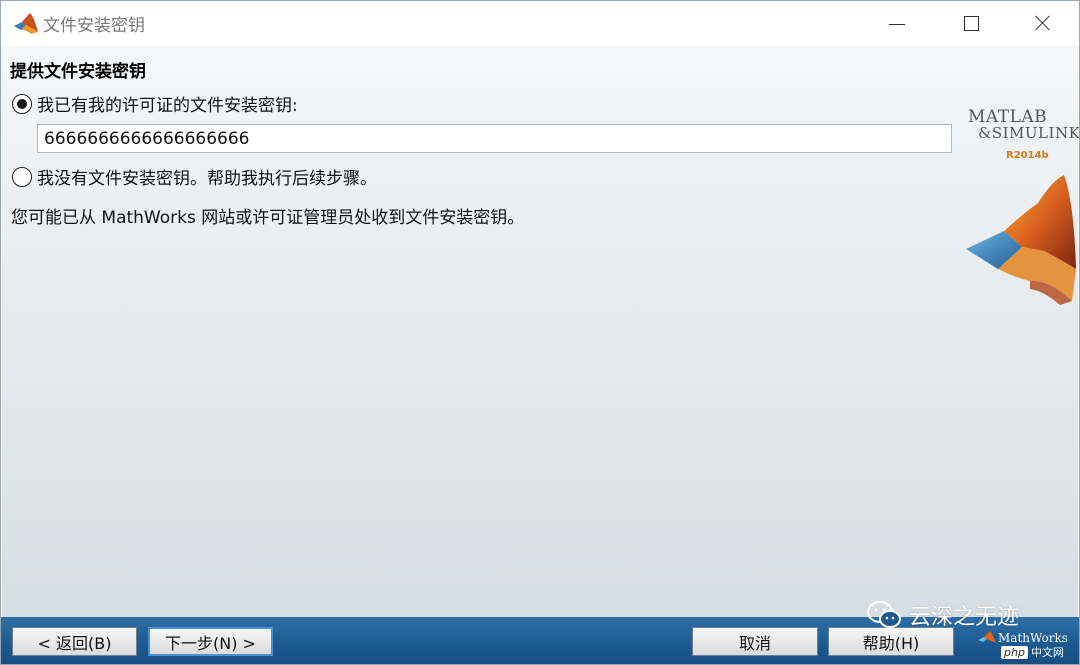 The image size is (1080, 665). Describe the element at coordinates (268, 218) in the screenshot. I see `info-text: 您可能已从 MathWorks 网站或许可证管理员处收到文件安装密钥。` at that location.